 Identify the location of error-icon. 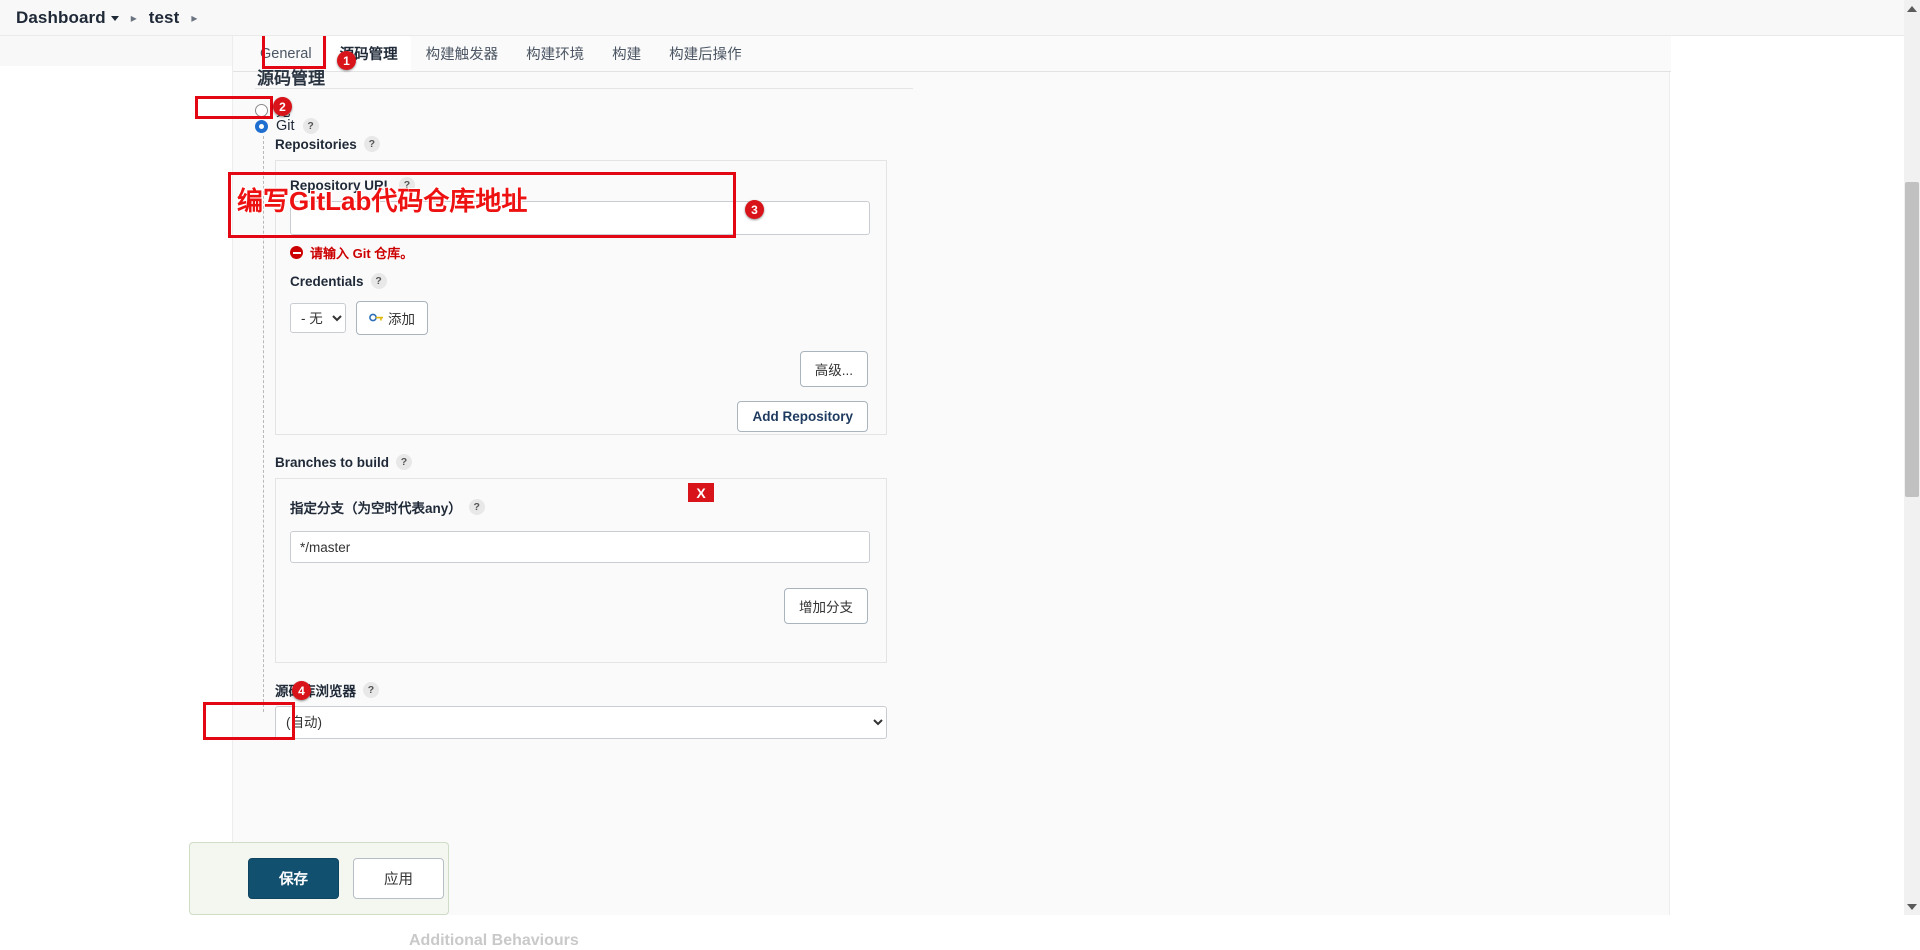
(296, 252).